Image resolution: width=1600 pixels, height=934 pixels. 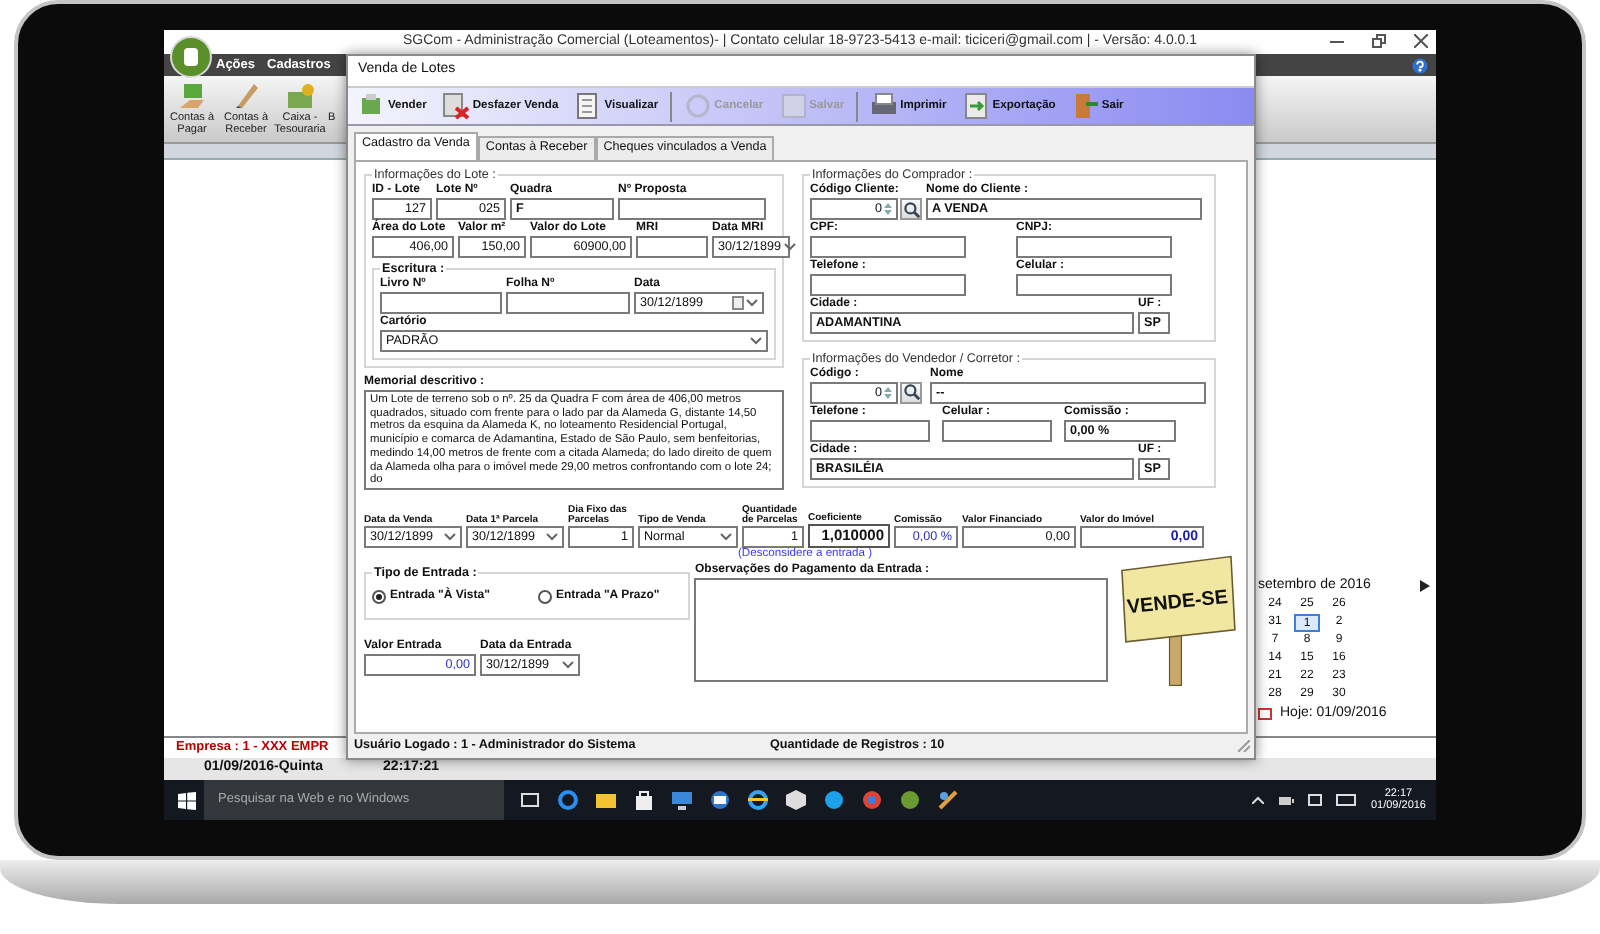 What do you see at coordinates (1346, 800) in the screenshot?
I see `keyboard-icon` at bounding box center [1346, 800].